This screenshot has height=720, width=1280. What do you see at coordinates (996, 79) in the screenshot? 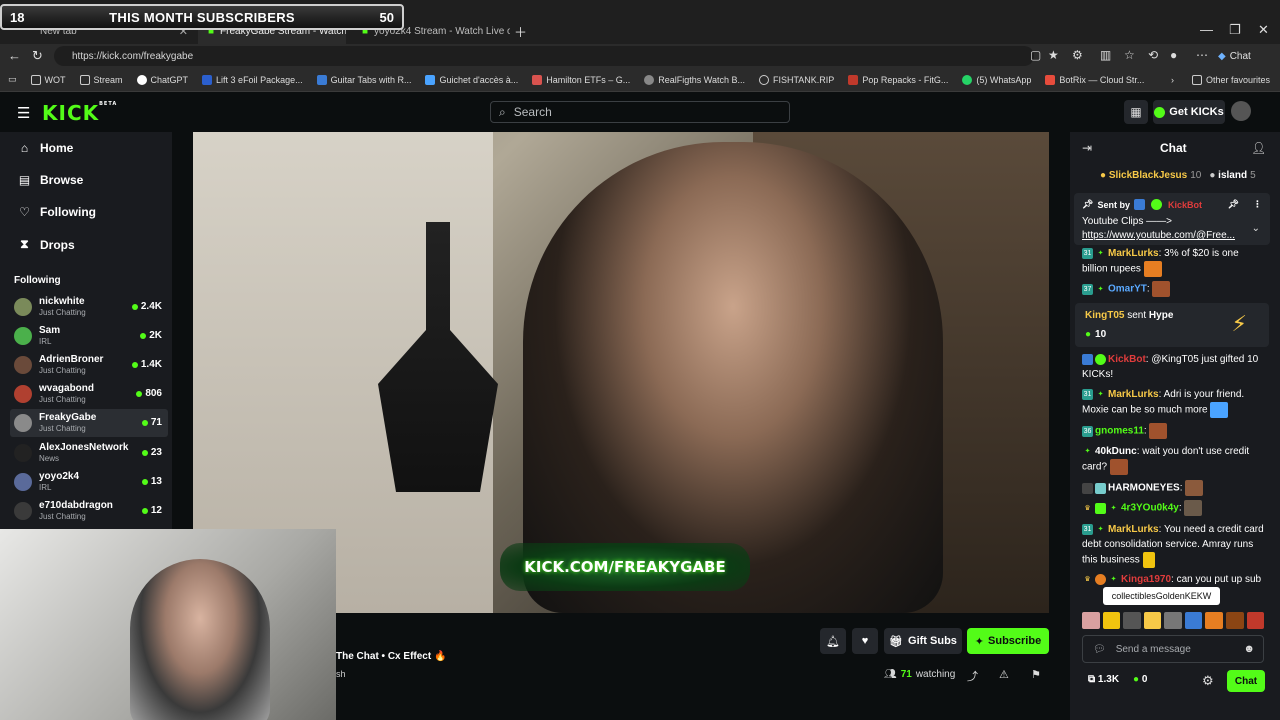
I see `bookmark-item: (5) WhatsApp` at bounding box center [996, 79].